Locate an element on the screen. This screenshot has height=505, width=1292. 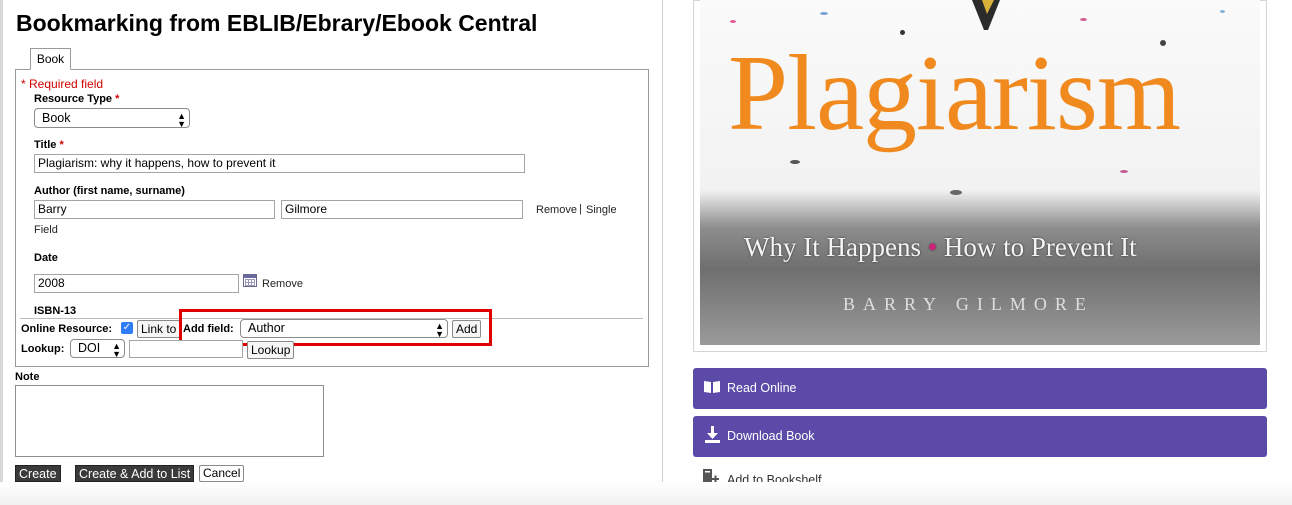
lookup-label: Lookup: is located at coordinates (43, 349).